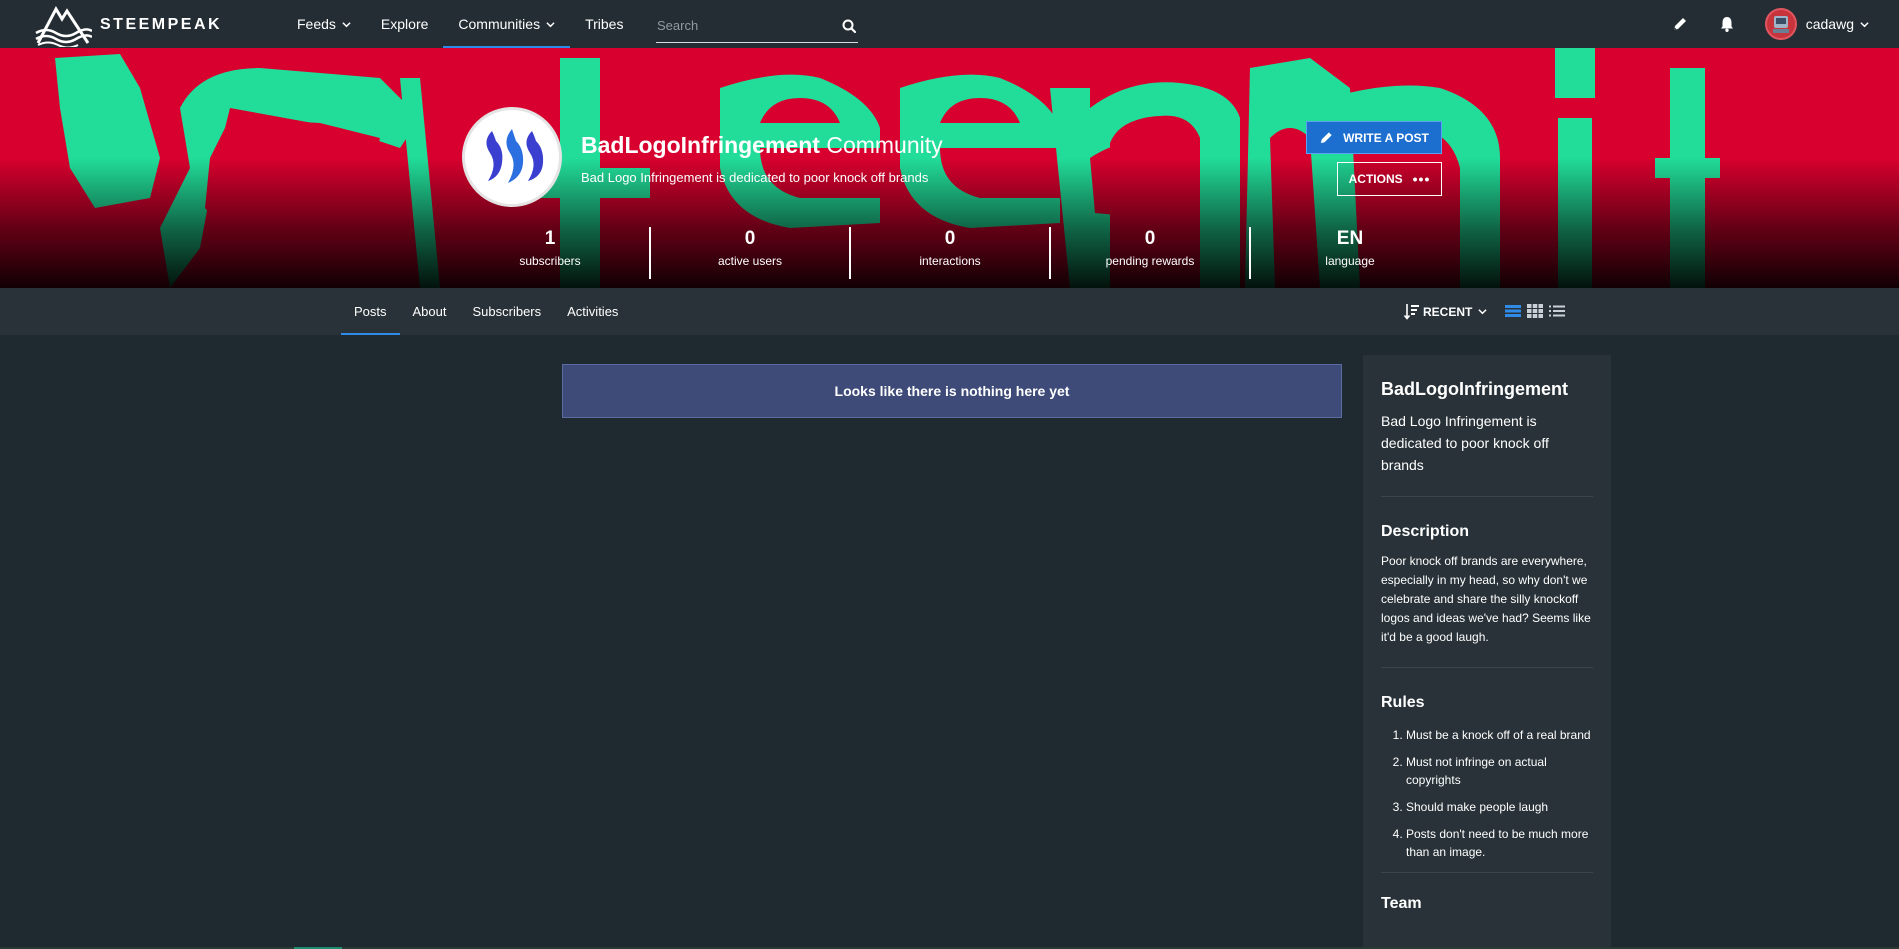 This screenshot has height=949, width=1899. I want to click on stat-language: EN language, so click(1350, 247).